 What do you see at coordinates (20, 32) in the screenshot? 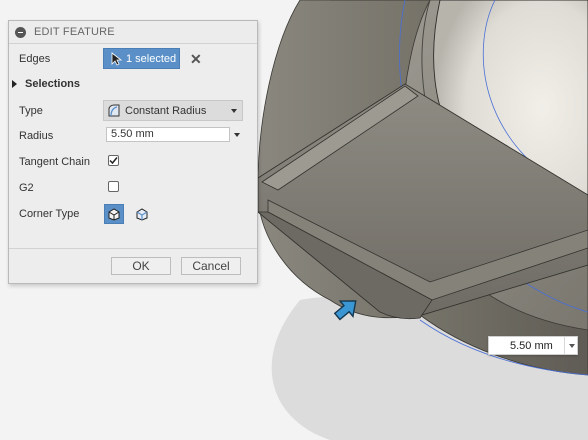
I see `collapse-icon` at bounding box center [20, 32].